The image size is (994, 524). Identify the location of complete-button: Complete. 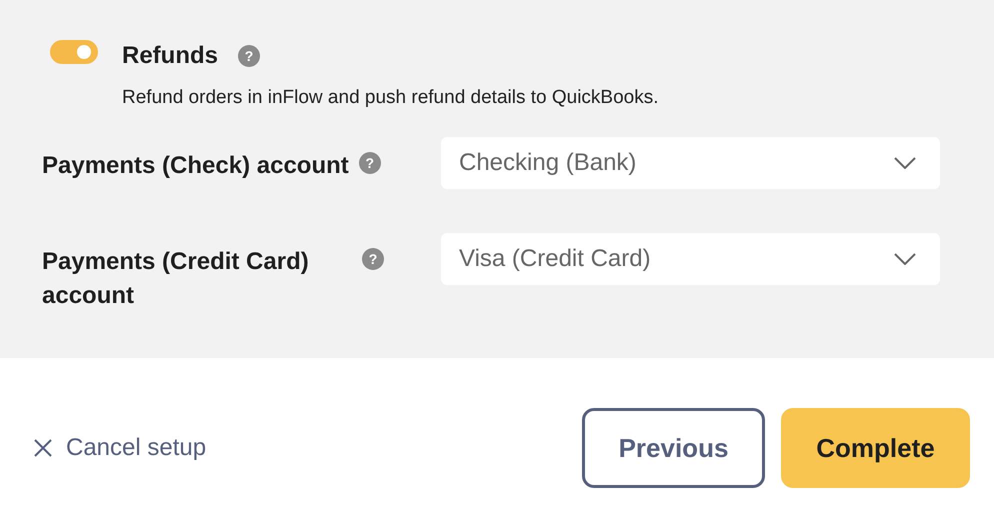
(875, 448).